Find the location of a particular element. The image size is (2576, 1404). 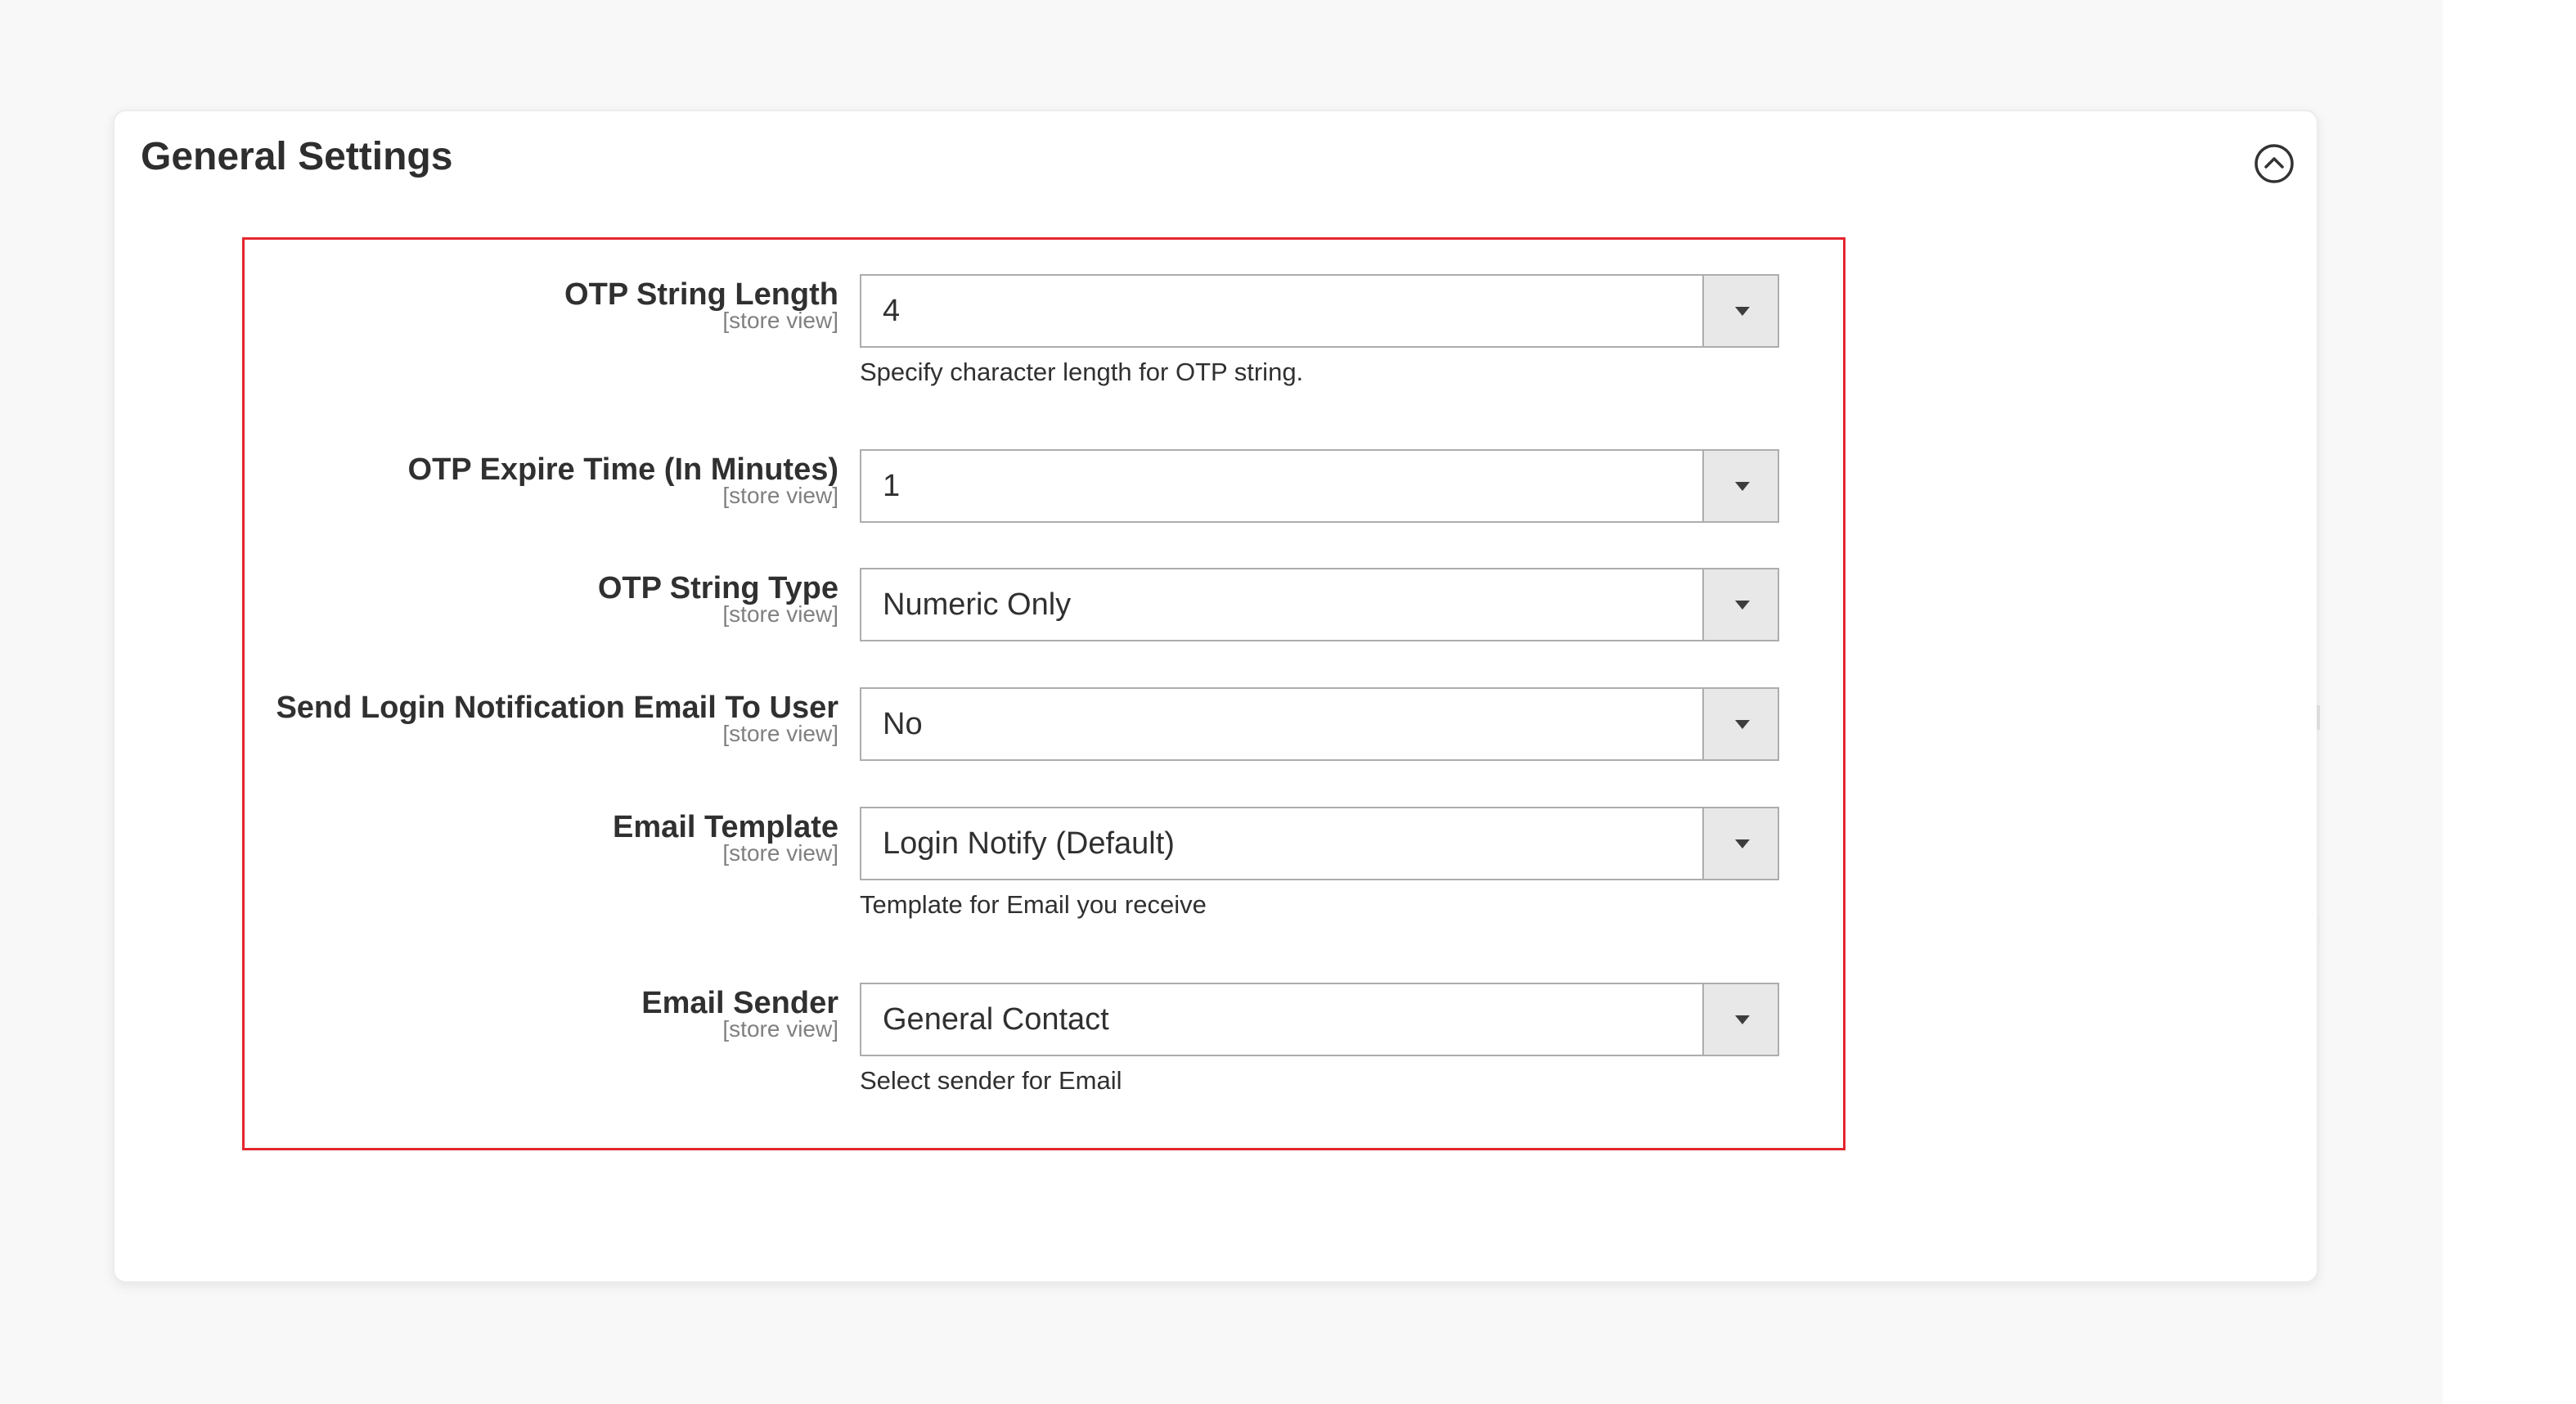

field-label-group: OTP String Length [store view] is located at coordinates (701, 305).